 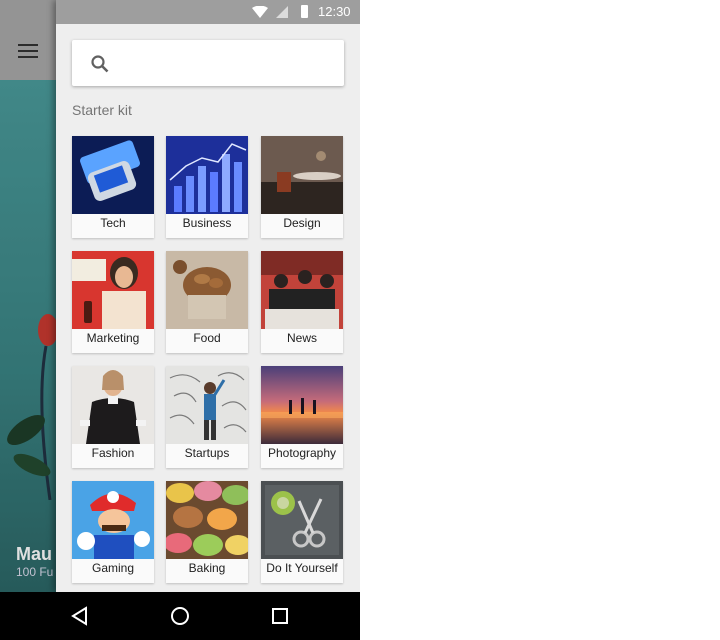 I want to click on fashion-thumbnail, so click(x=113, y=405).